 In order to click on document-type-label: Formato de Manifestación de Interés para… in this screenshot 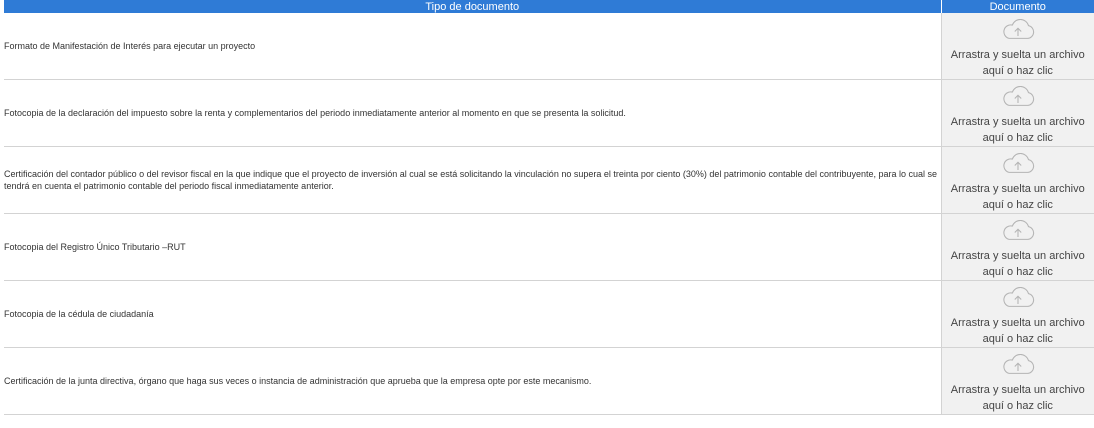, I will do `click(472, 46)`.